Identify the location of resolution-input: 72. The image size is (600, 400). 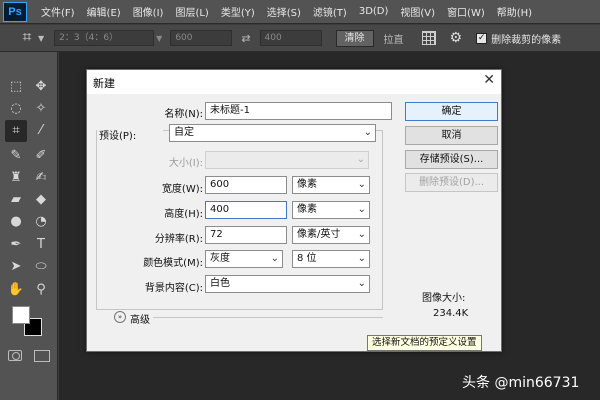
(246, 235).